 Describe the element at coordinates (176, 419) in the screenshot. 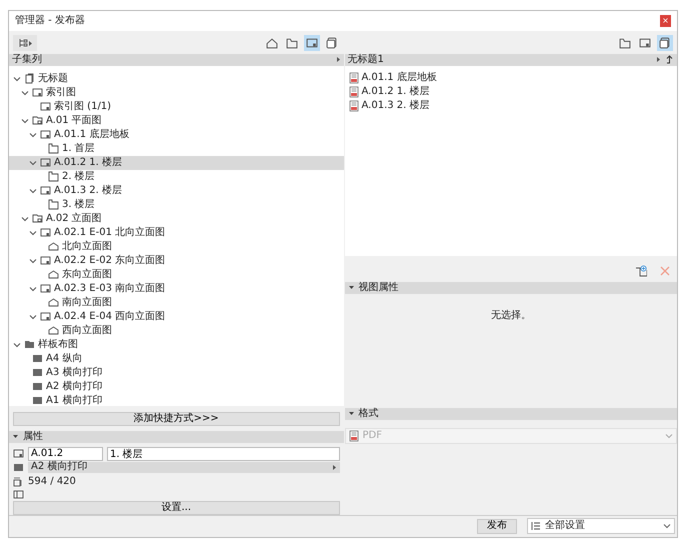

I see `add-shortcut-button: 添加快捷方式>>>` at that location.